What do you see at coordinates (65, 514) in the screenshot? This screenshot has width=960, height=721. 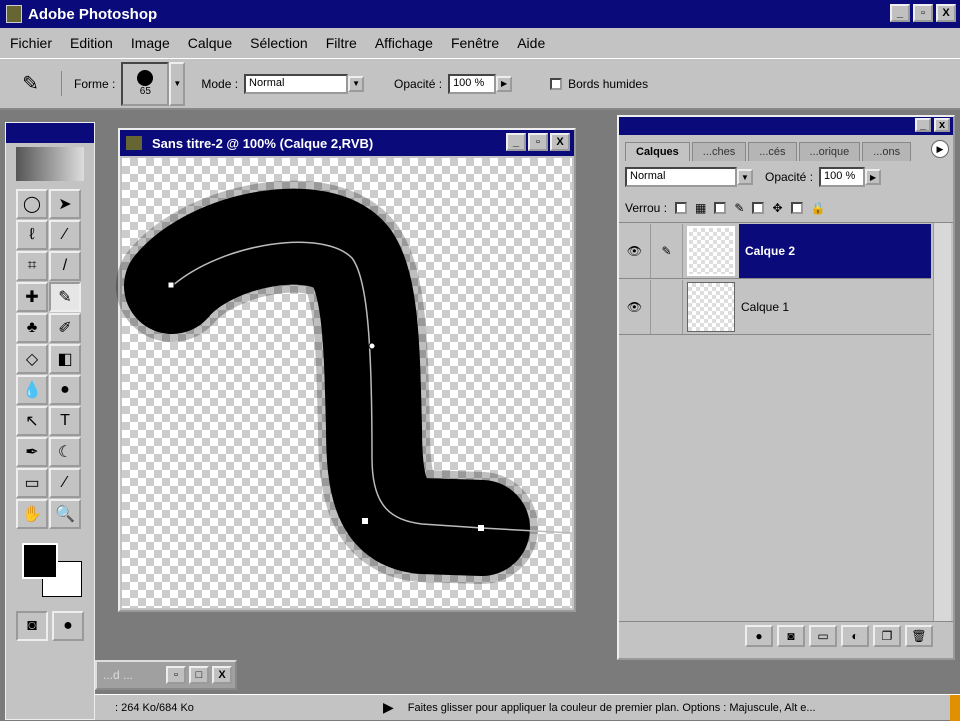 I see `zoom-tool-icon: 🔍` at bounding box center [65, 514].